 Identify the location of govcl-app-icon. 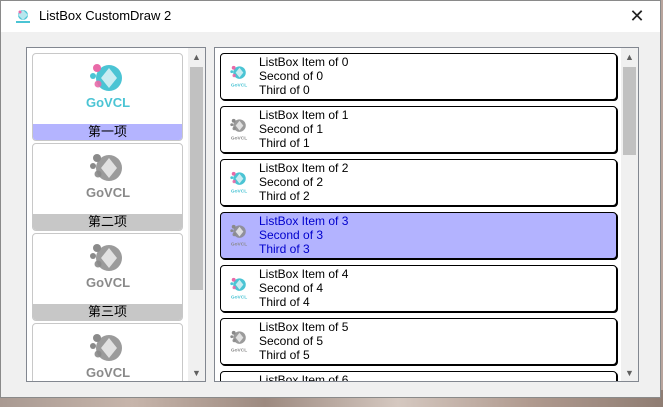
(23, 16).